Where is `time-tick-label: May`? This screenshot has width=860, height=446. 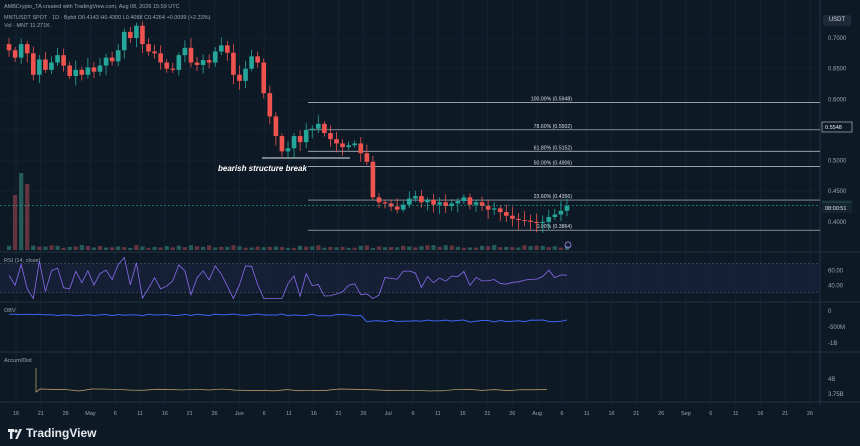
time-tick-label: May is located at coordinates (90, 414).